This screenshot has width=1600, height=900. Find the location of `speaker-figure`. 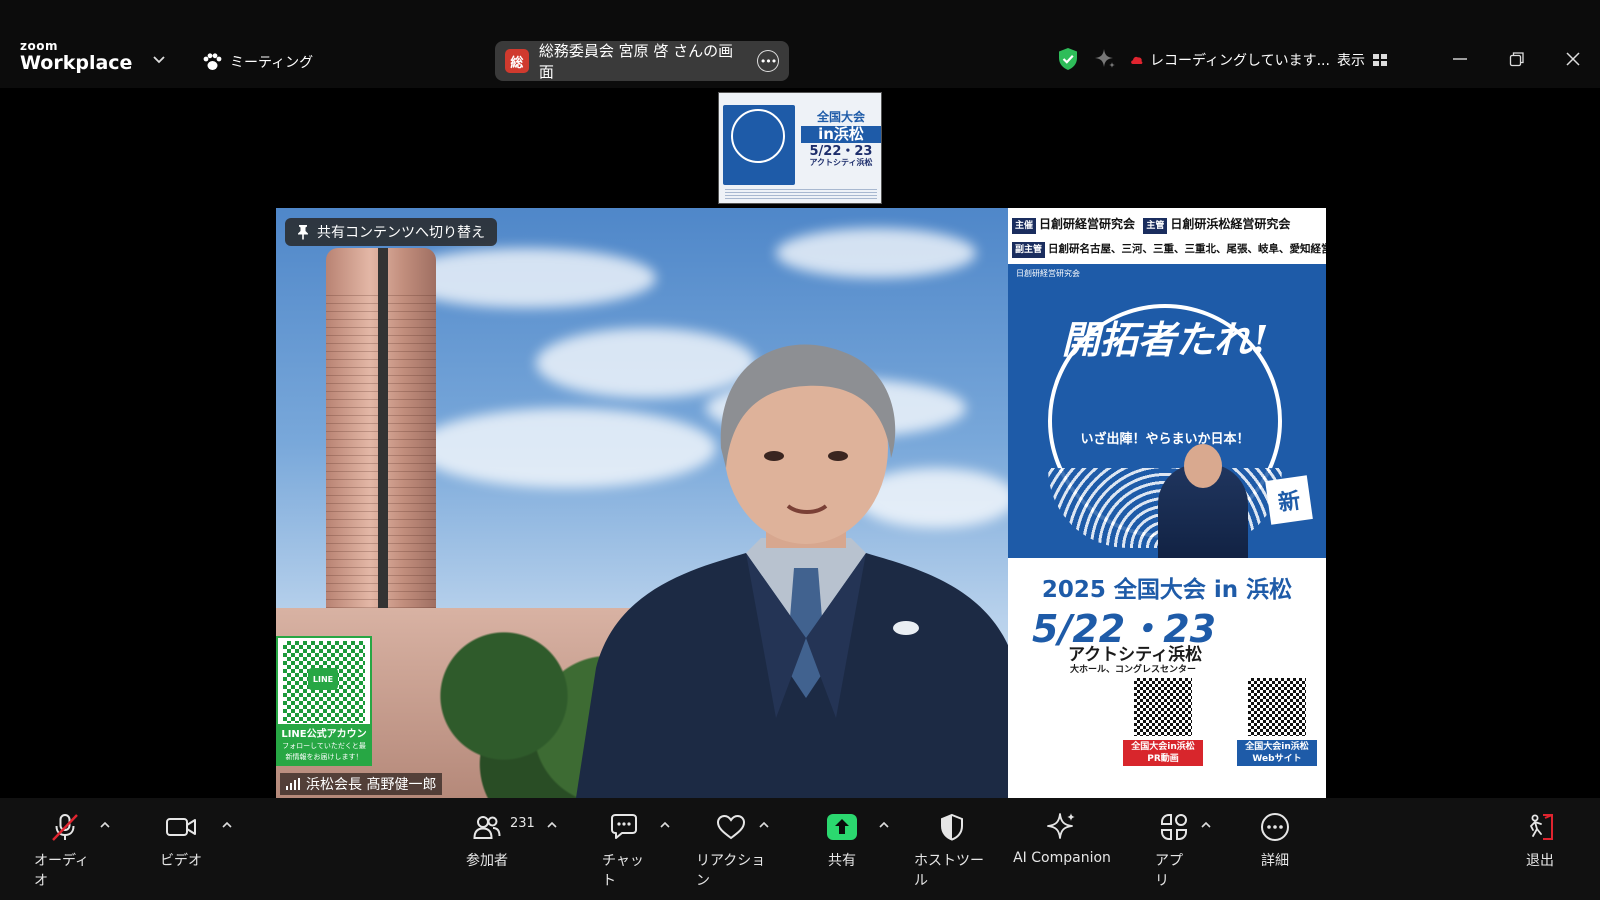

speaker-figure is located at coordinates (806, 571).